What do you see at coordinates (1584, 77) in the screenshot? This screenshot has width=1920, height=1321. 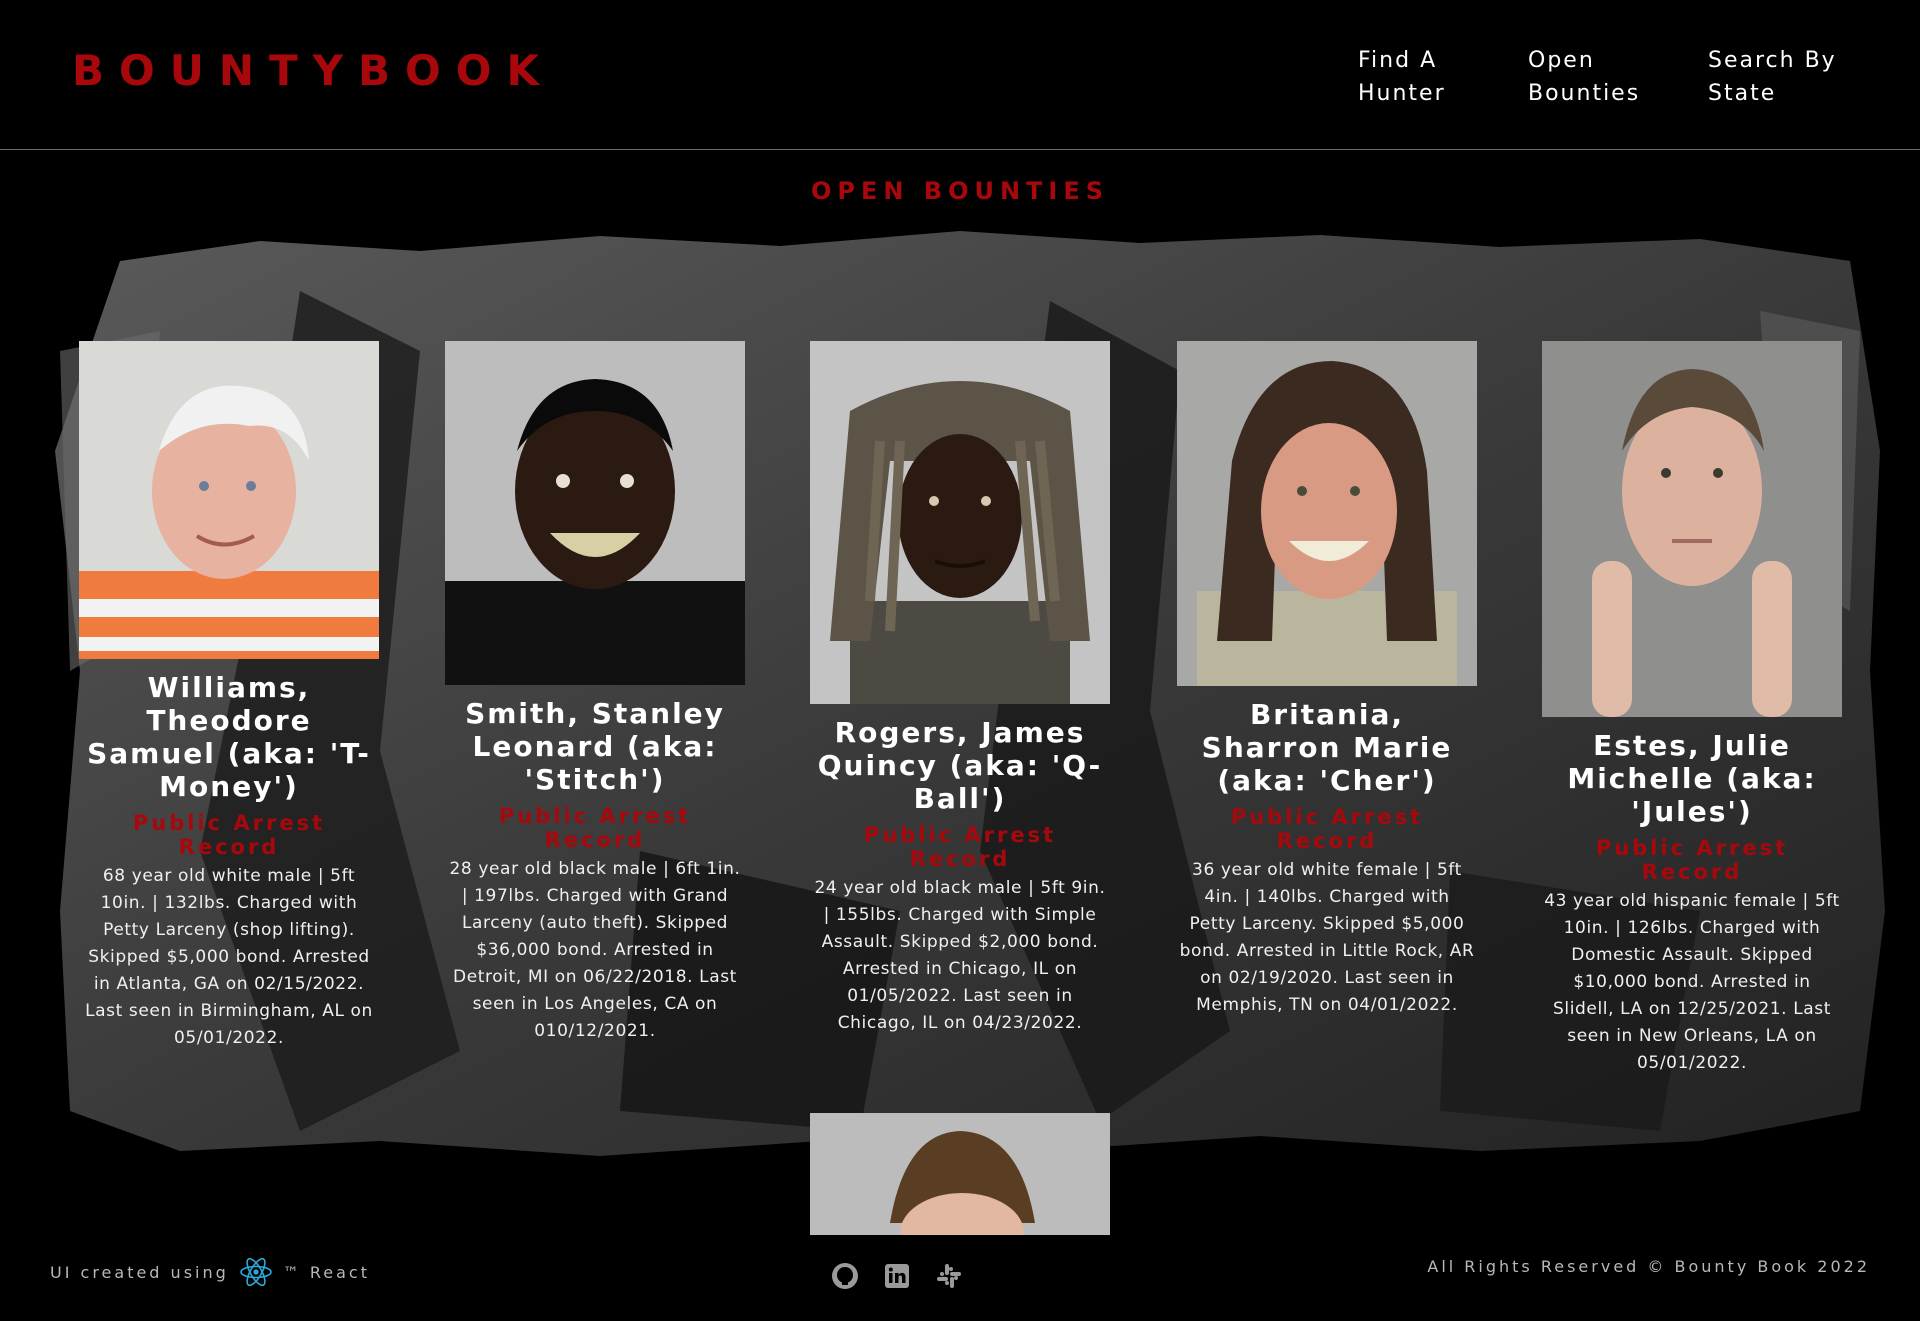 I see `nav-open-bounties: Open Bounties` at bounding box center [1584, 77].